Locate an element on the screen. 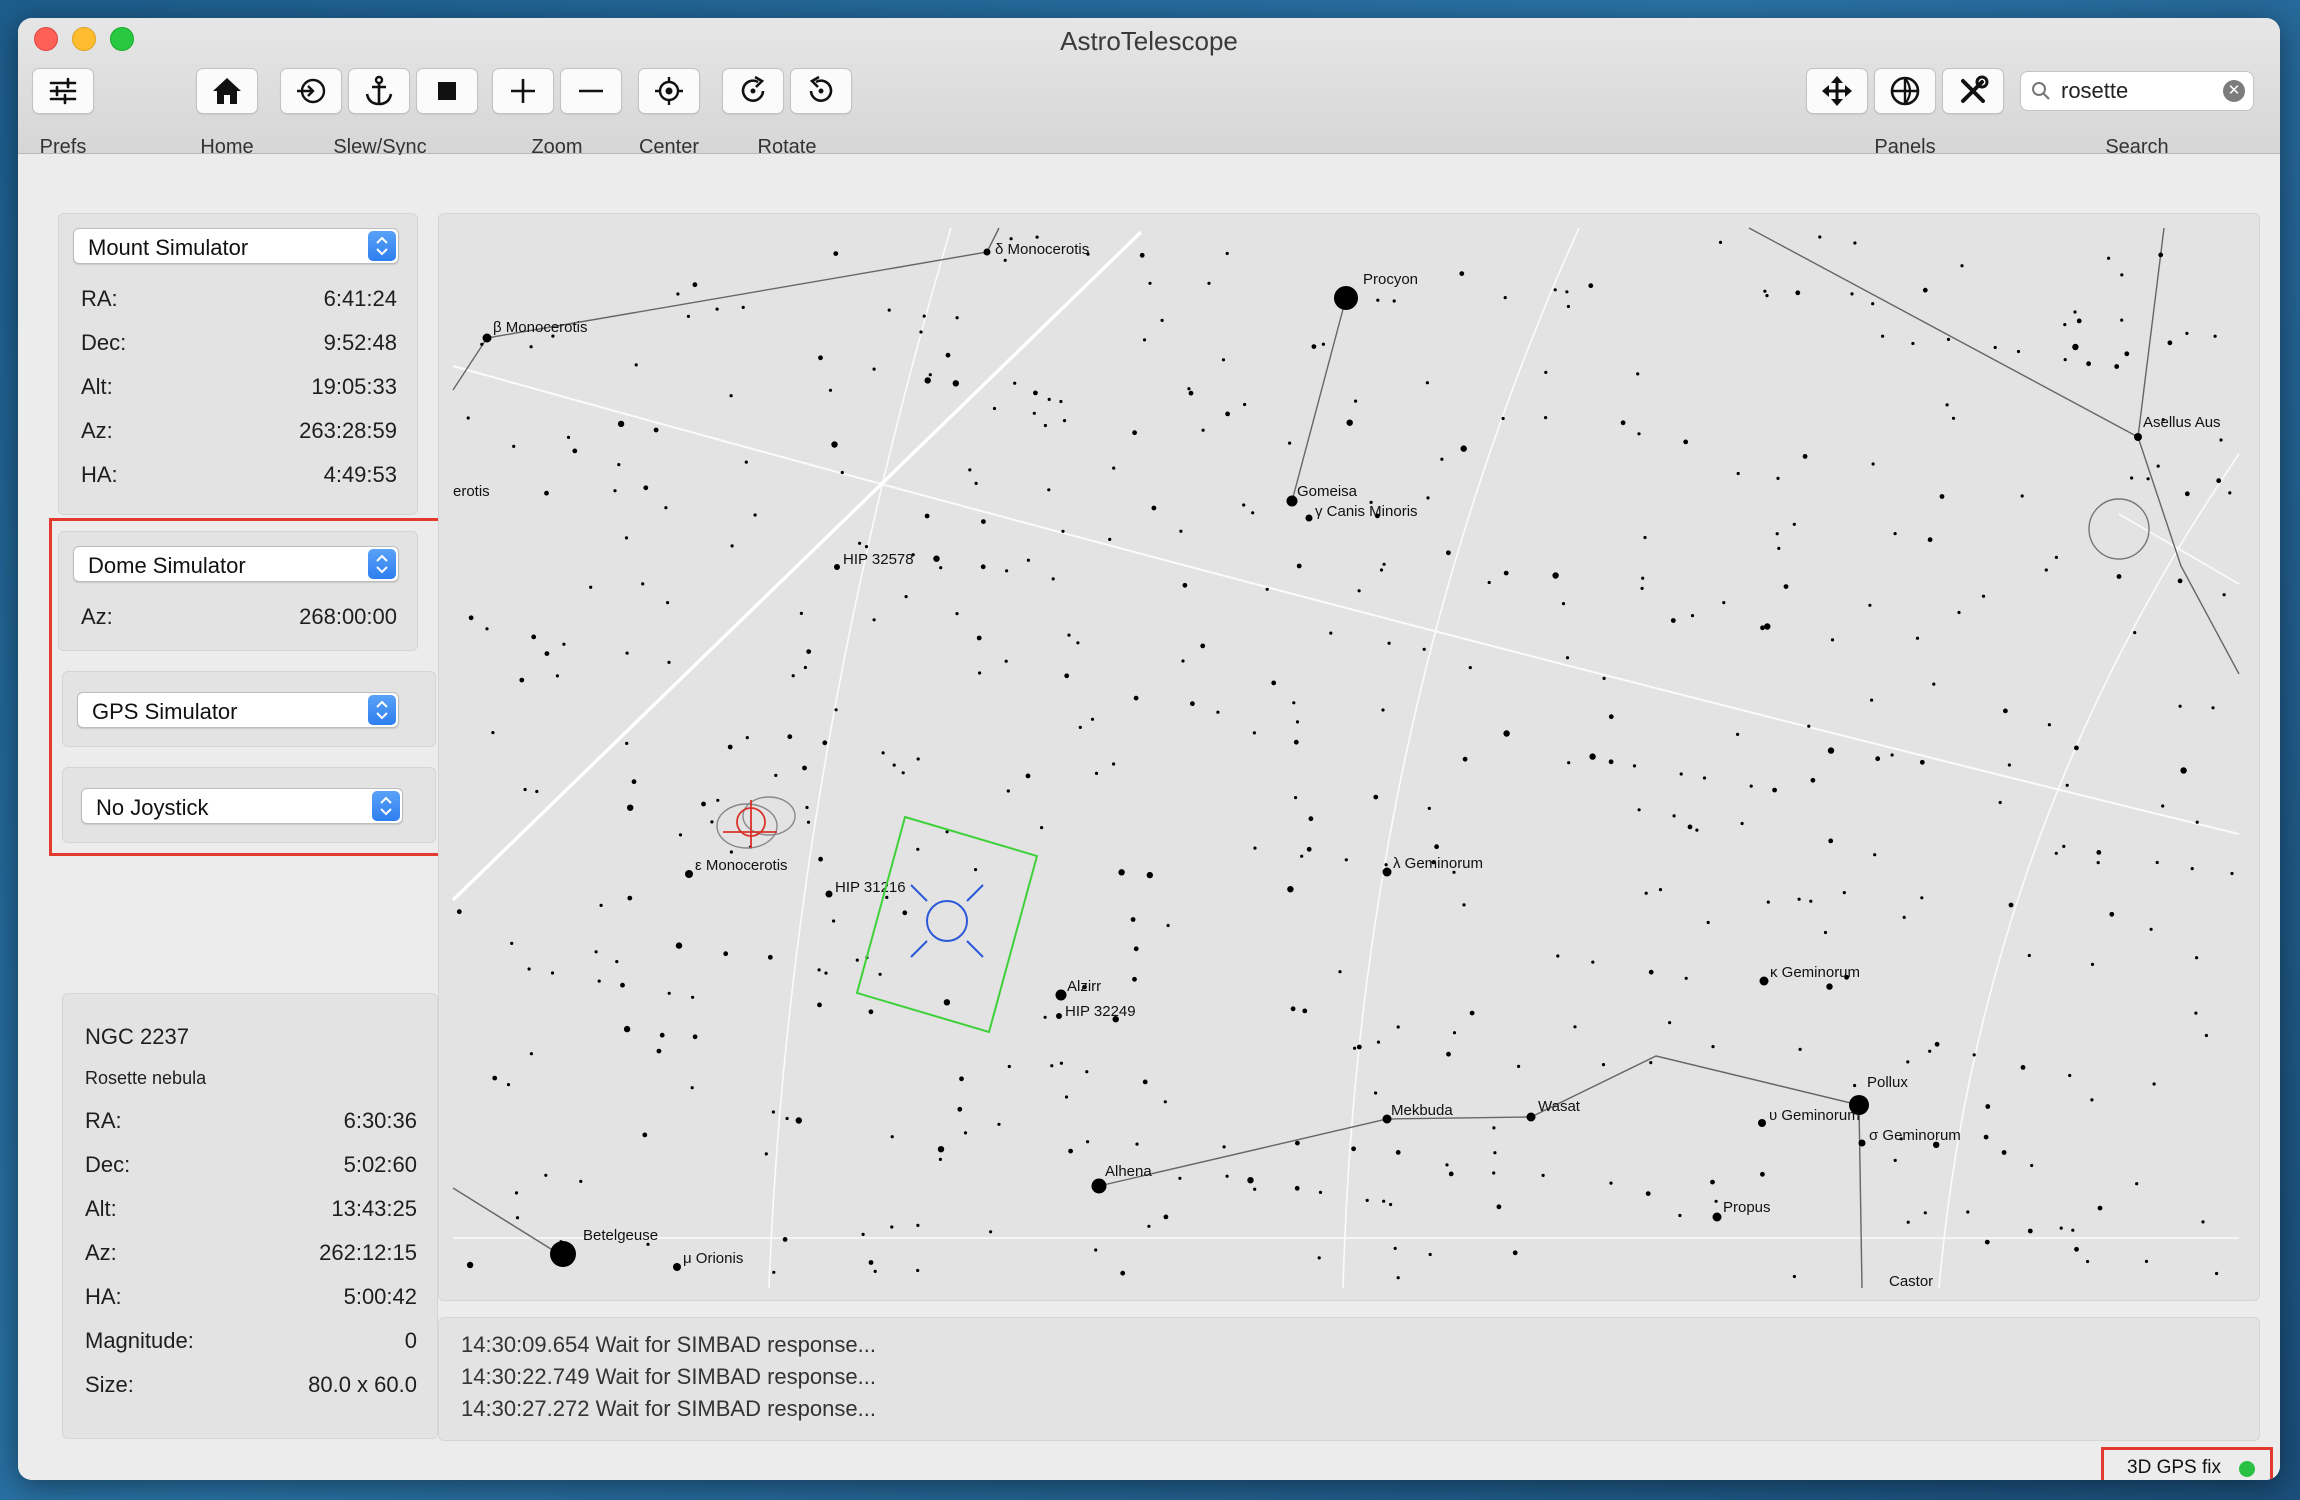 This screenshot has height=1500, width=2300. move-panel-button is located at coordinates (1837, 91).